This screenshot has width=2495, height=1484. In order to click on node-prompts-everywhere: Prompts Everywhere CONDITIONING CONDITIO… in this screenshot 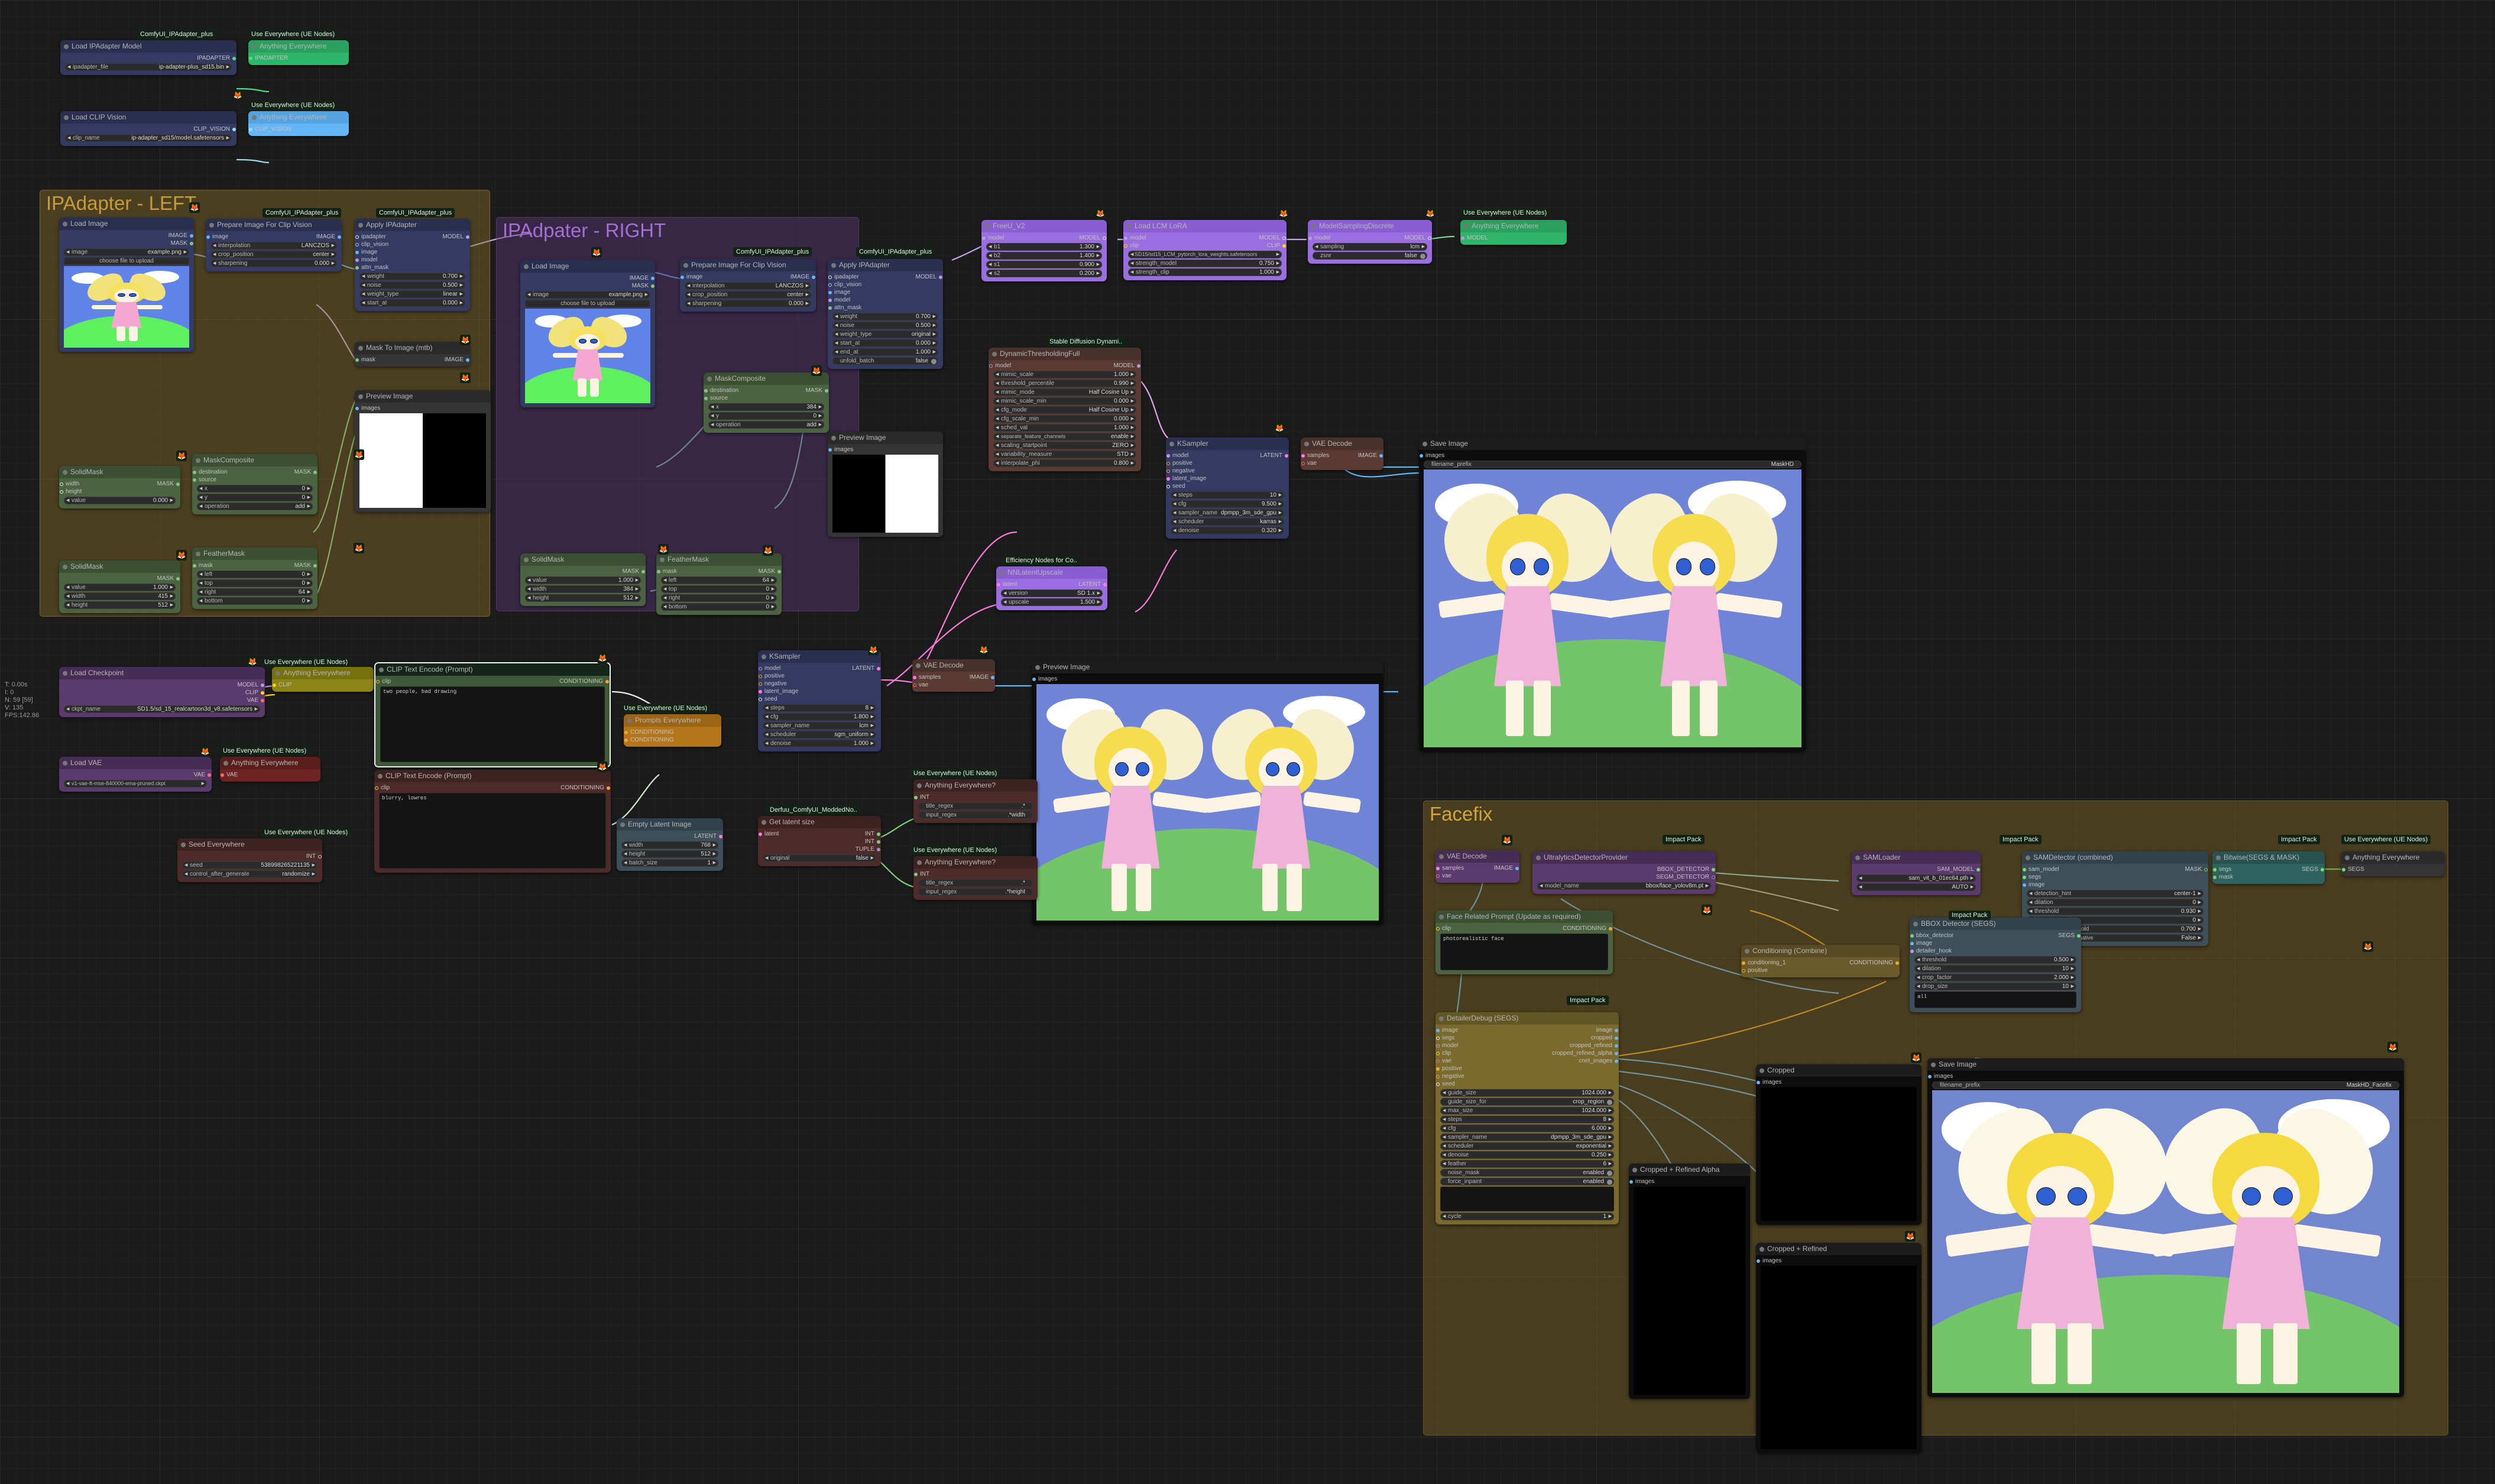, I will do `click(672, 730)`.